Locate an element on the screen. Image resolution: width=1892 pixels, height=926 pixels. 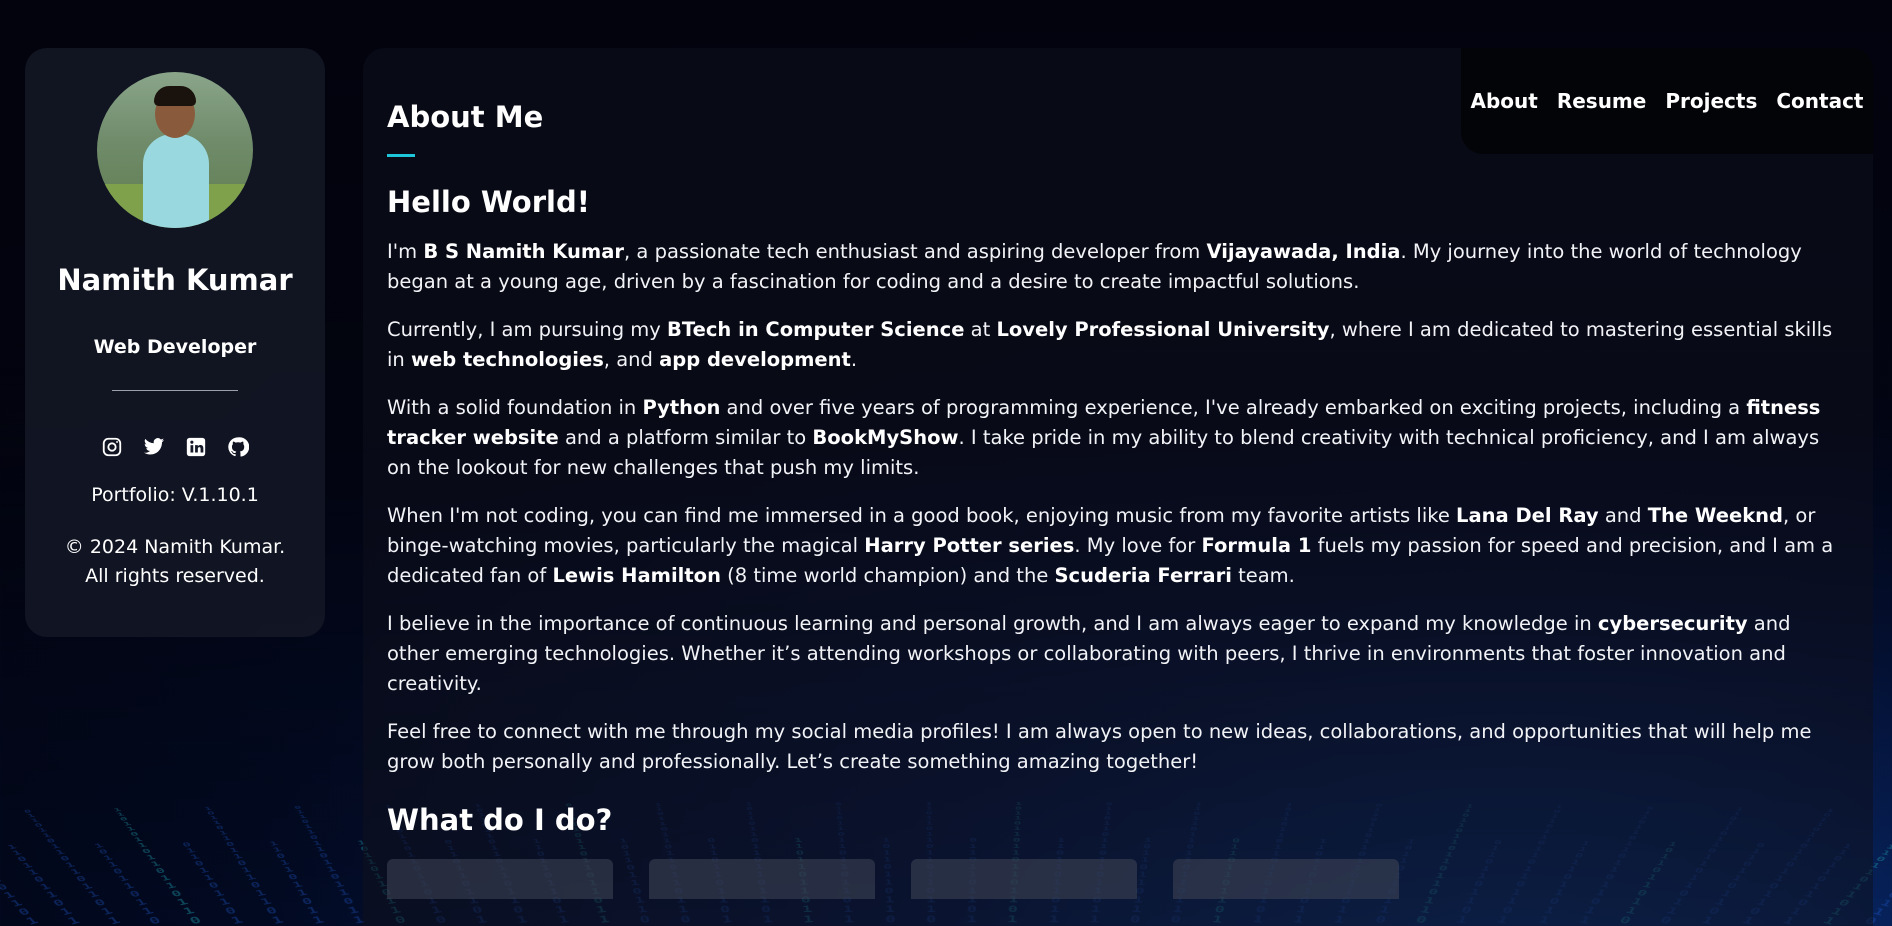
twitter-icon is located at coordinates (154, 447).